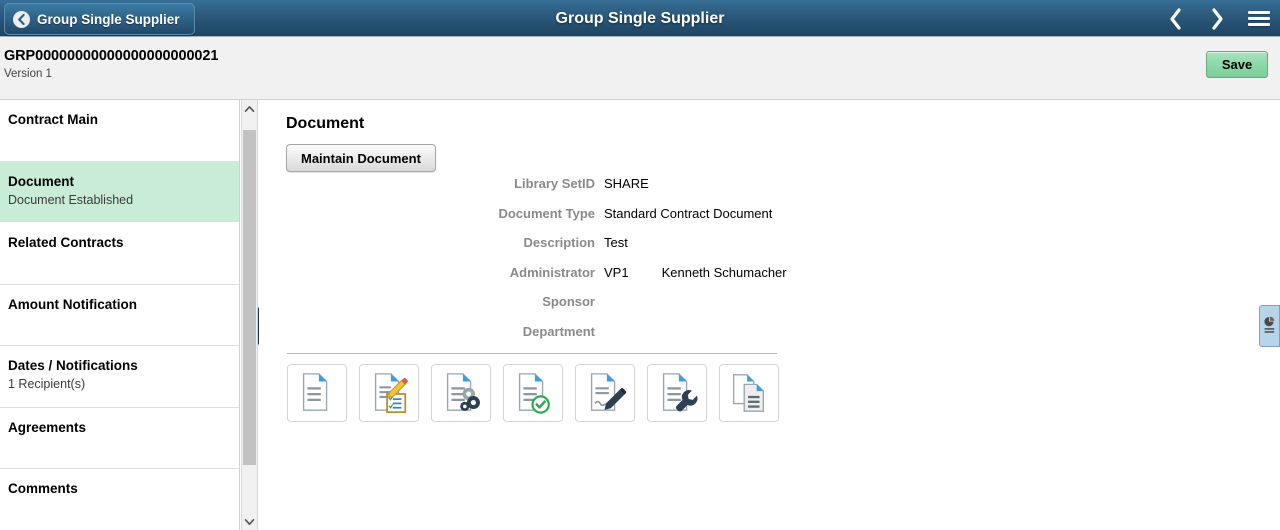 The image size is (1280, 530). I want to click on field-label: Sponsor, so click(568, 301).